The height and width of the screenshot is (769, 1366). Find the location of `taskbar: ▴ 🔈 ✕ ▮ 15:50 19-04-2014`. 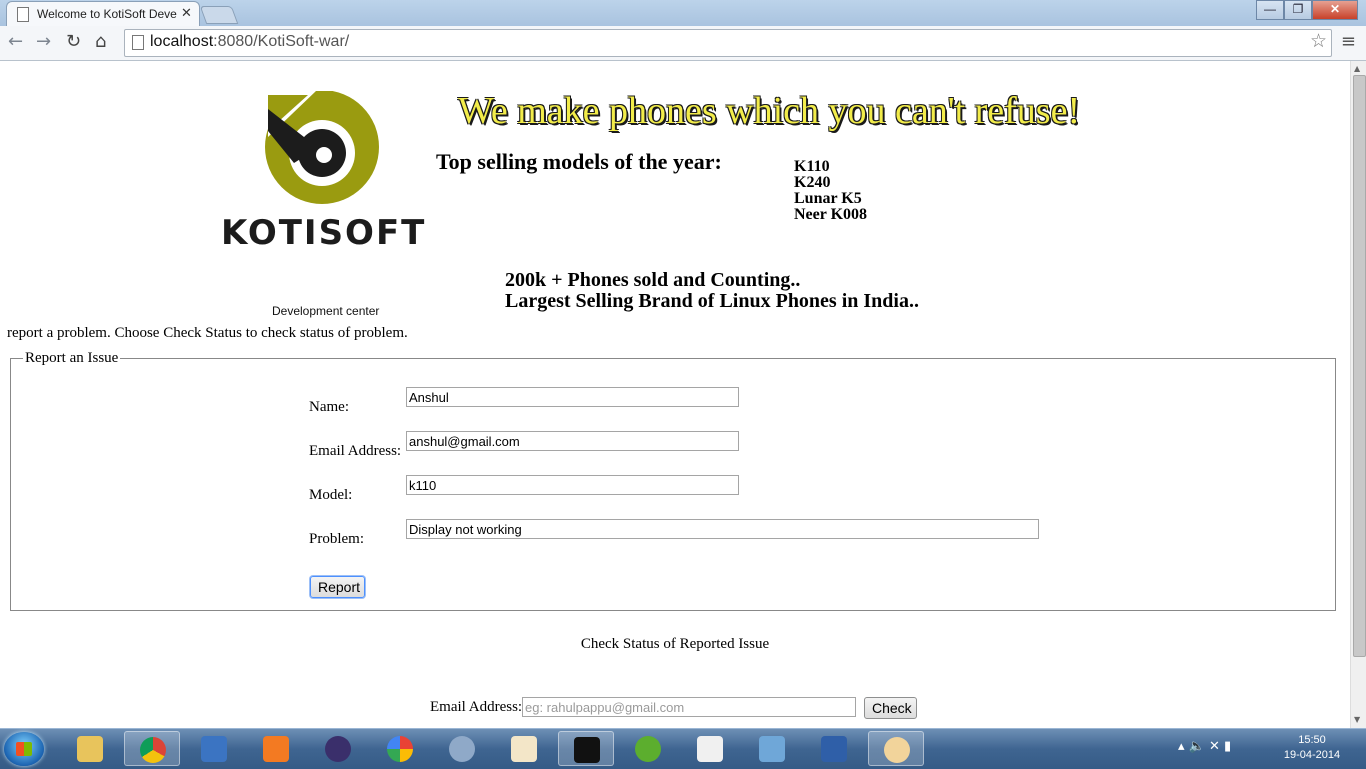

taskbar: ▴ 🔈 ✕ ▮ 15:50 19-04-2014 is located at coordinates (683, 748).